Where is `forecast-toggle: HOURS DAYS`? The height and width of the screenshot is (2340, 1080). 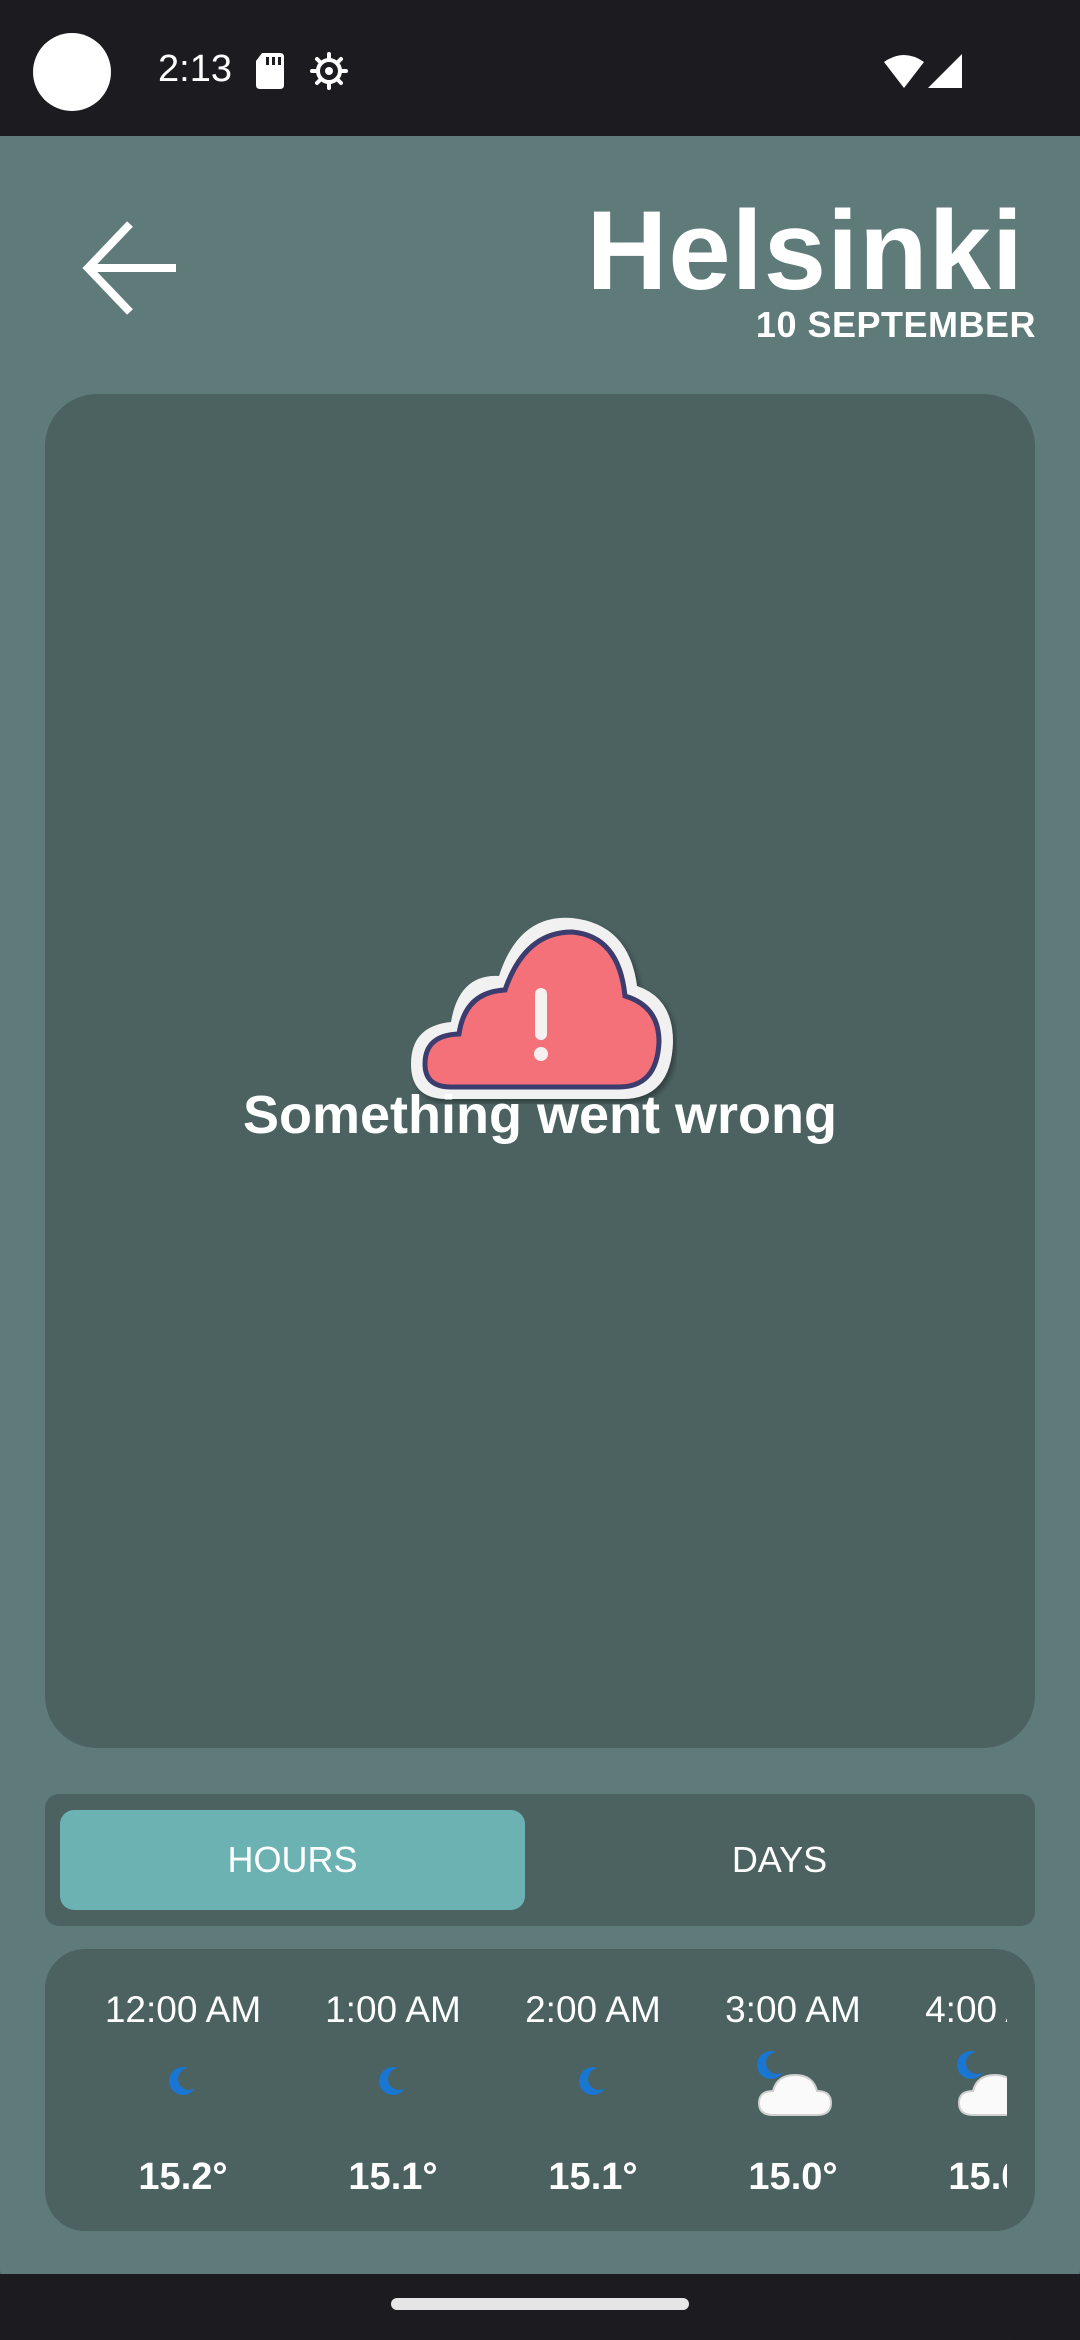 forecast-toggle: HOURS DAYS is located at coordinates (540, 1860).